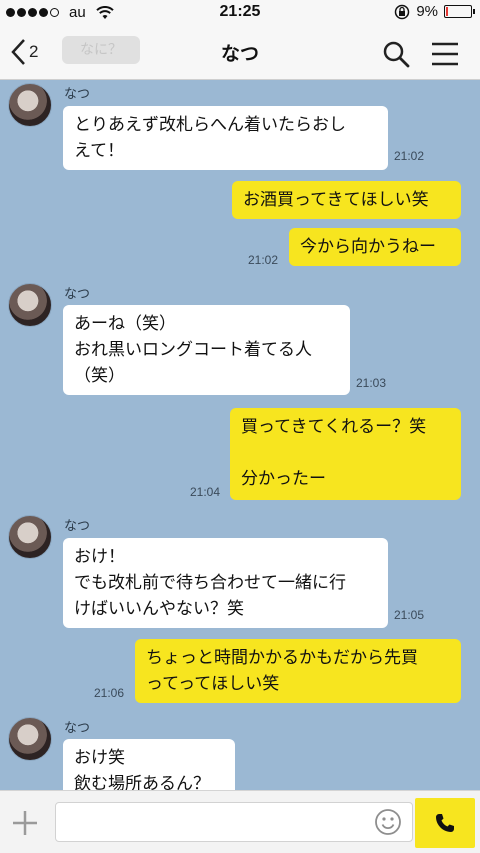 This screenshot has width=480, height=853. Describe the element at coordinates (375, 247) in the screenshot. I see `message-bubble-outgoing: 今から向かうねー` at that location.